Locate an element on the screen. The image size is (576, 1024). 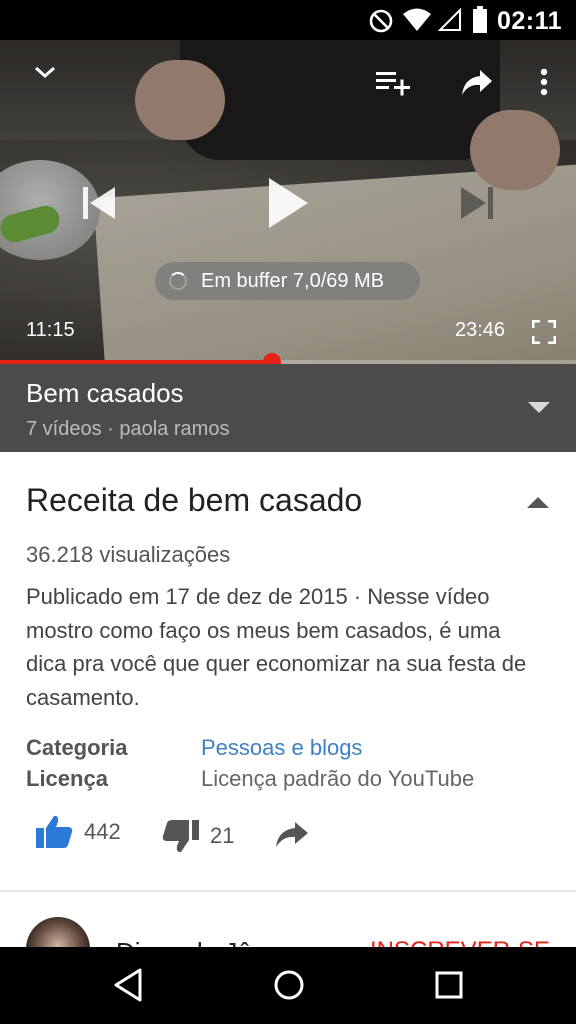
next-icon is located at coordinates (476, 203).